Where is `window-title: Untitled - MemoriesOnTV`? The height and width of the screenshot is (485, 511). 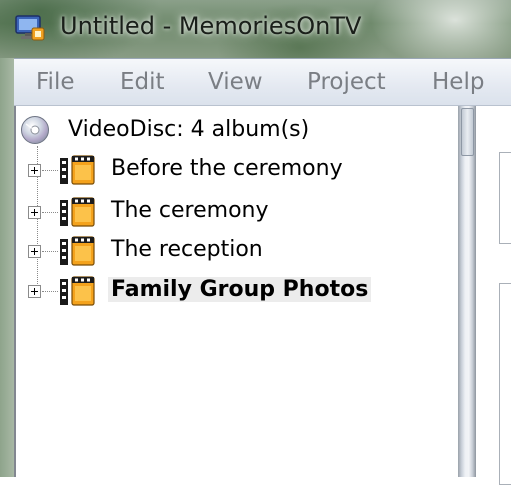
window-title: Untitled - MemoriesOnTV is located at coordinates (211, 26).